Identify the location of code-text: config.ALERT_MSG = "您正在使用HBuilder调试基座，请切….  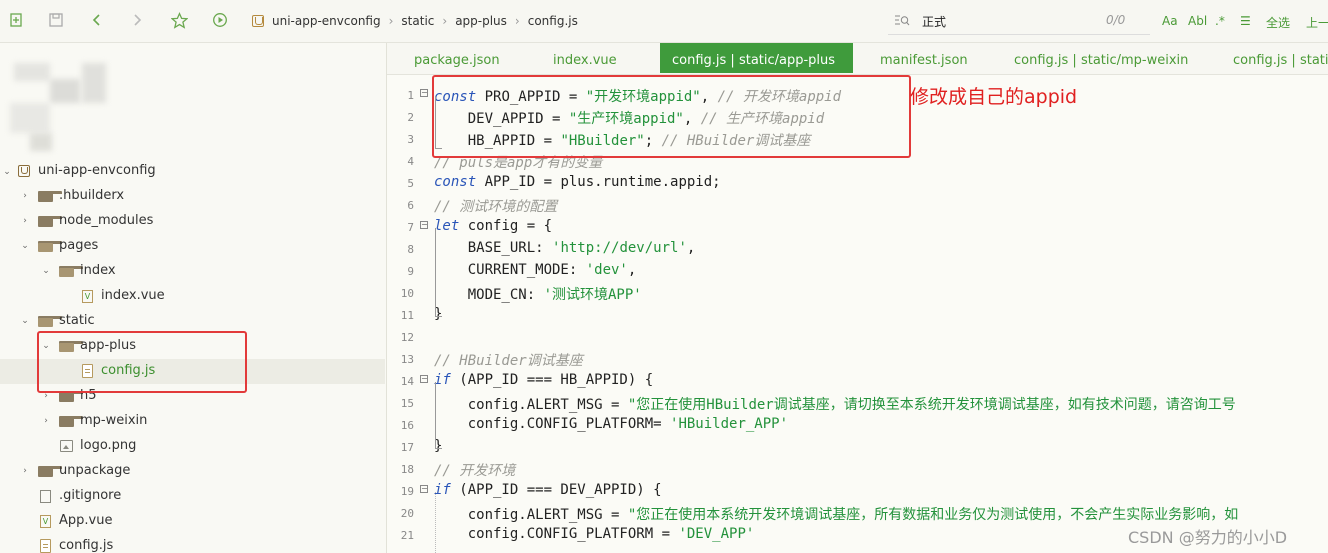
(835, 404).